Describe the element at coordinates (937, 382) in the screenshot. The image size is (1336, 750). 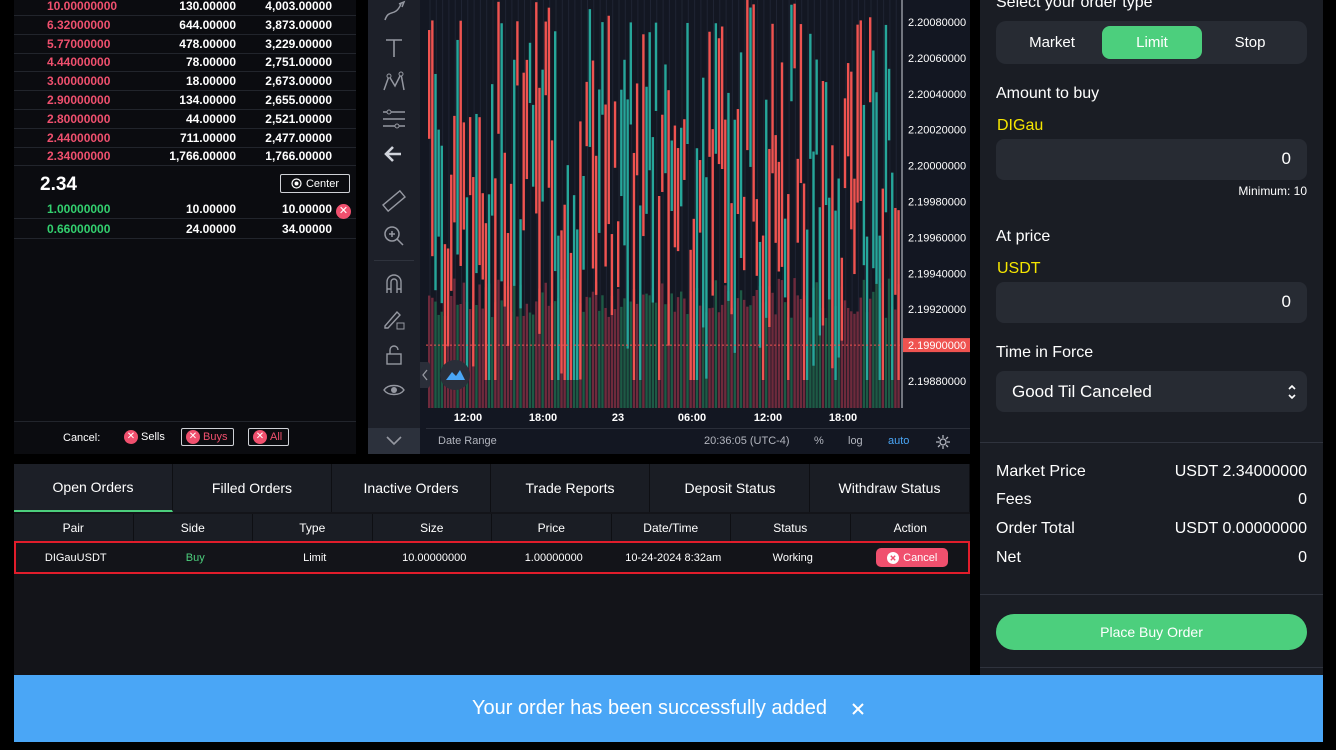
I see `price-tick: 2.19880000` at that location.